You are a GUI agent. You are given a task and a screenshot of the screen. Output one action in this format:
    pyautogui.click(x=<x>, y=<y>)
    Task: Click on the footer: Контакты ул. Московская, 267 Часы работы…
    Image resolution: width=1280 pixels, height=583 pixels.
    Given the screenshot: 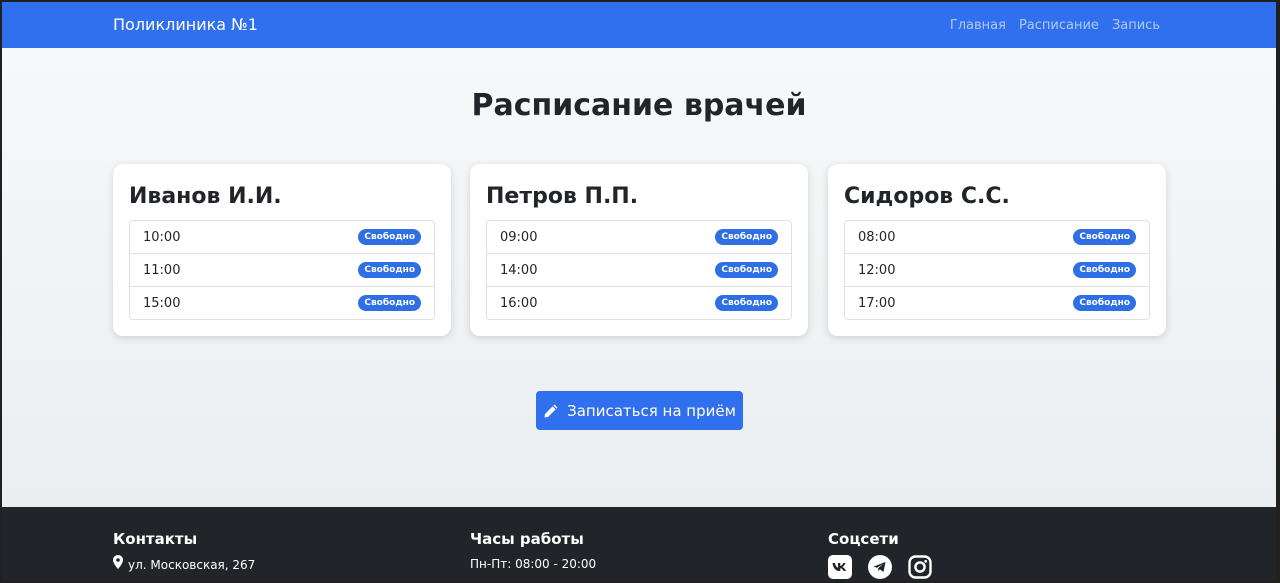 What is the action you would take?
    pyautogui.click(x=639, y=544)
    